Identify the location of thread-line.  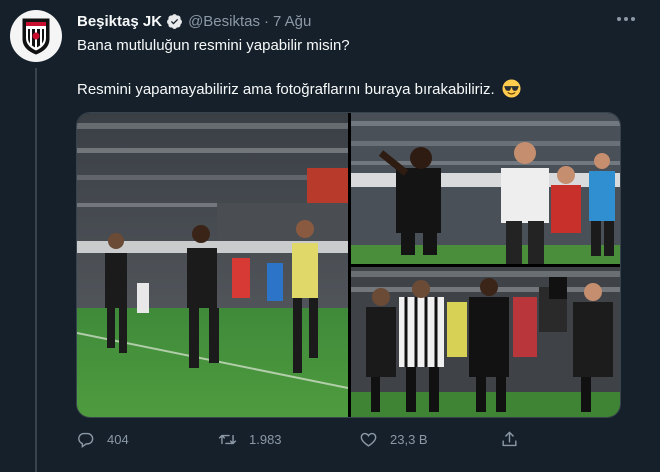
(36, 270).